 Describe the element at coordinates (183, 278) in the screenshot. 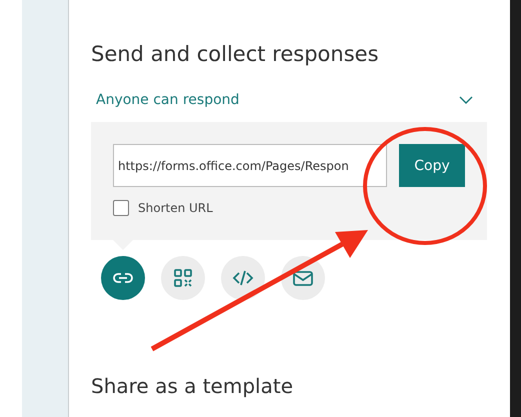

I see `qr-code-icon` at that location.